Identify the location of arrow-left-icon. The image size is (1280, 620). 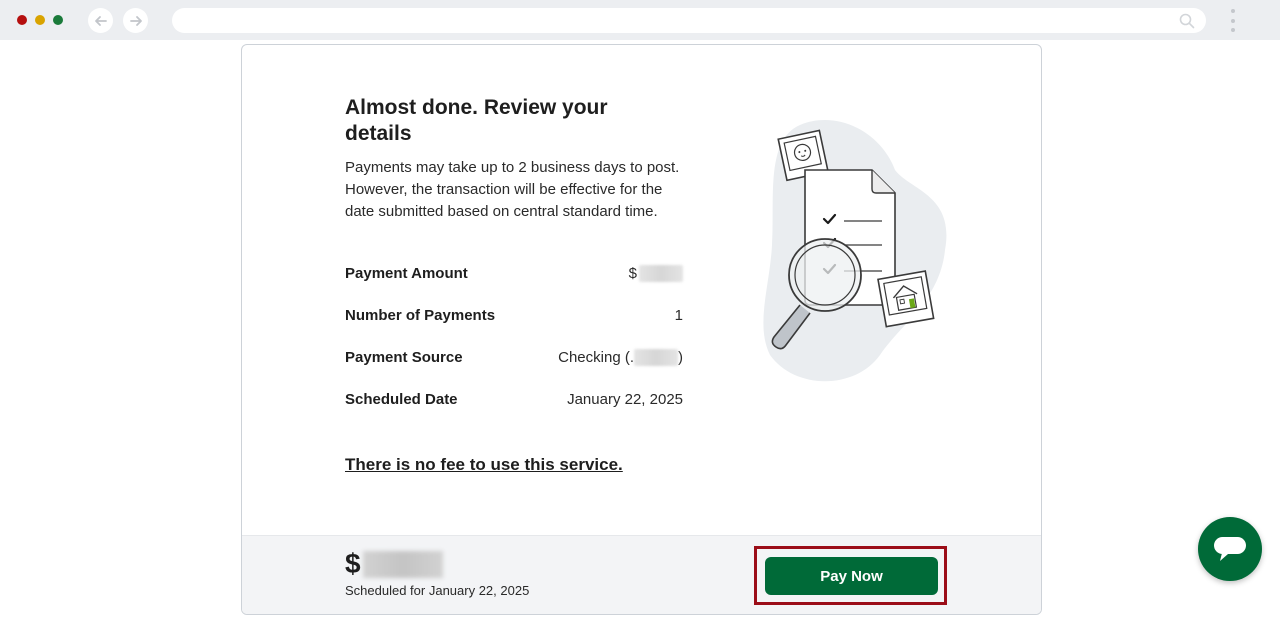
(100, 20).